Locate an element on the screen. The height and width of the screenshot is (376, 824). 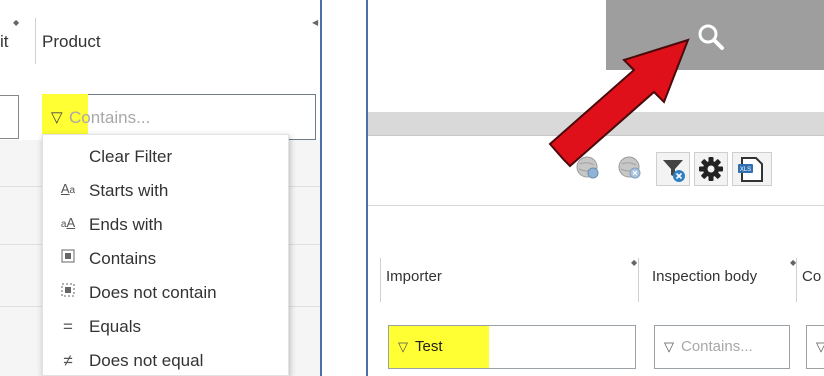
menu-item-label: Contains is located at coordinates (123, 258).